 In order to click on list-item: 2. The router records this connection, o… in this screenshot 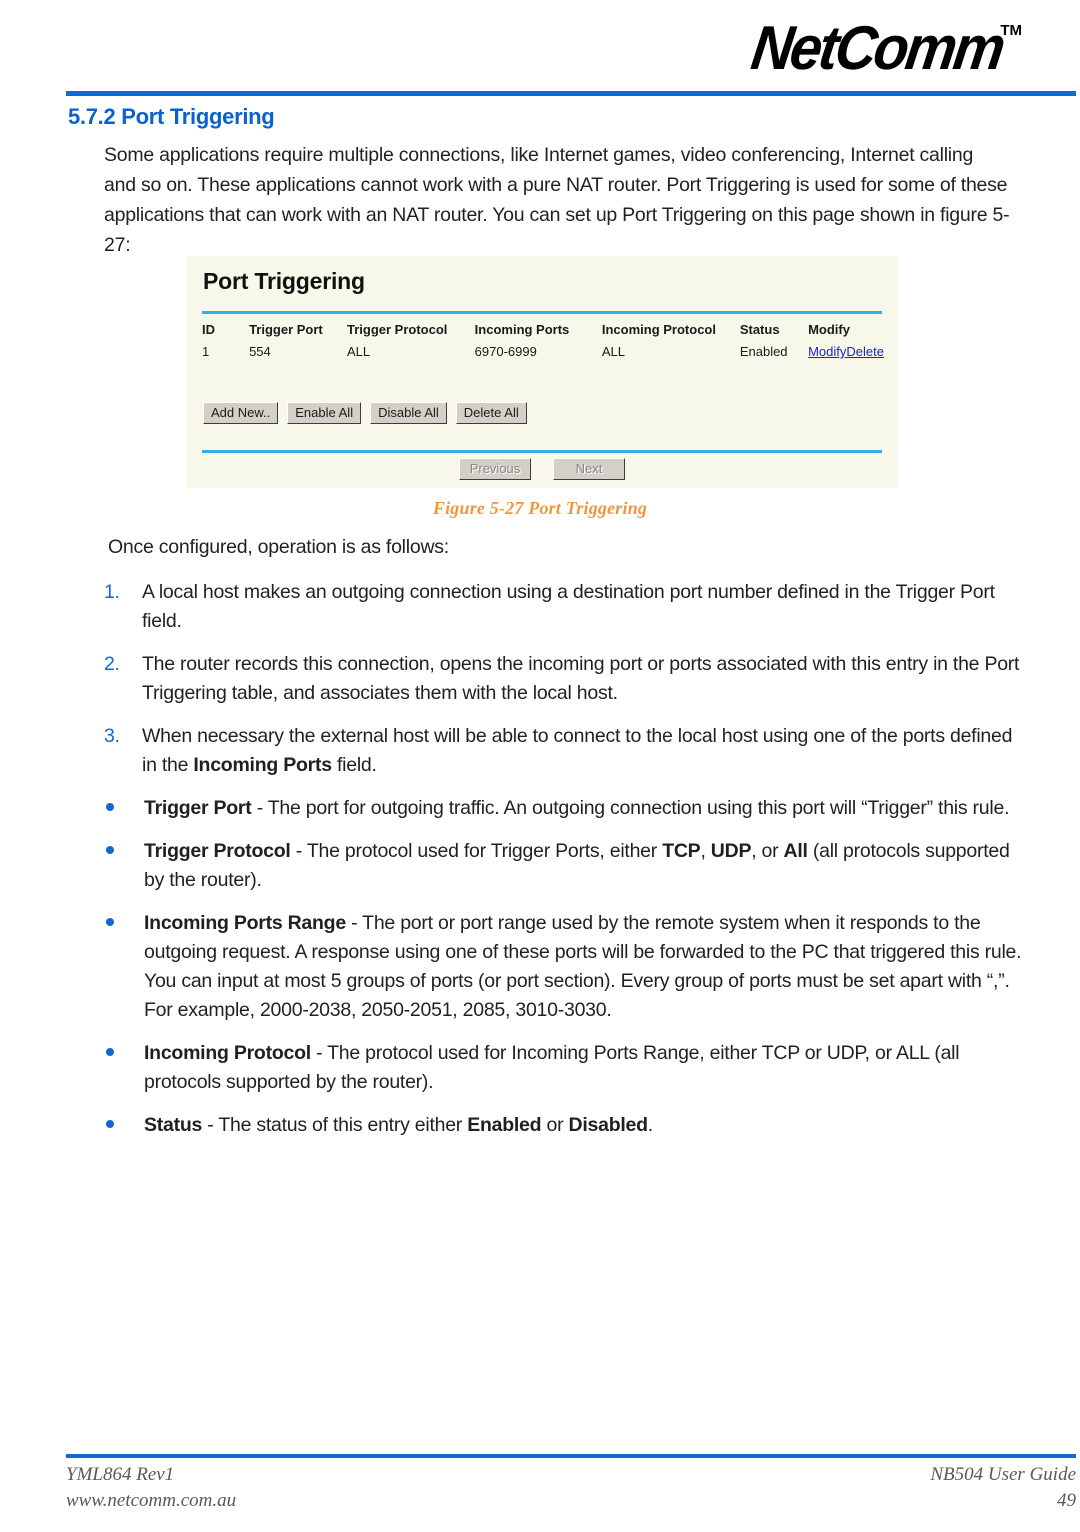, I will do `click(564, 679)`.